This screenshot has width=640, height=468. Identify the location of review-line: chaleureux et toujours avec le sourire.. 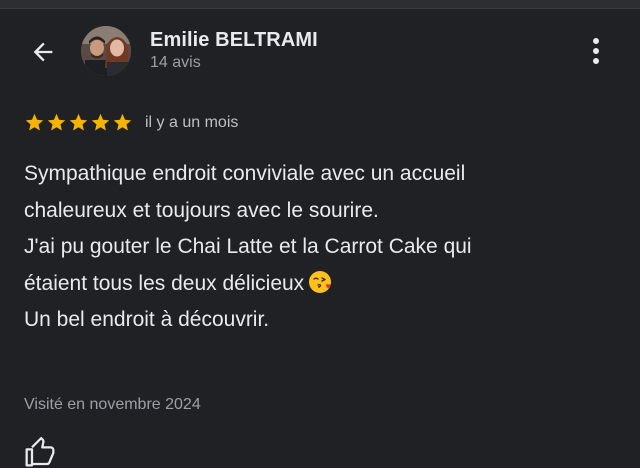
(201, 210).